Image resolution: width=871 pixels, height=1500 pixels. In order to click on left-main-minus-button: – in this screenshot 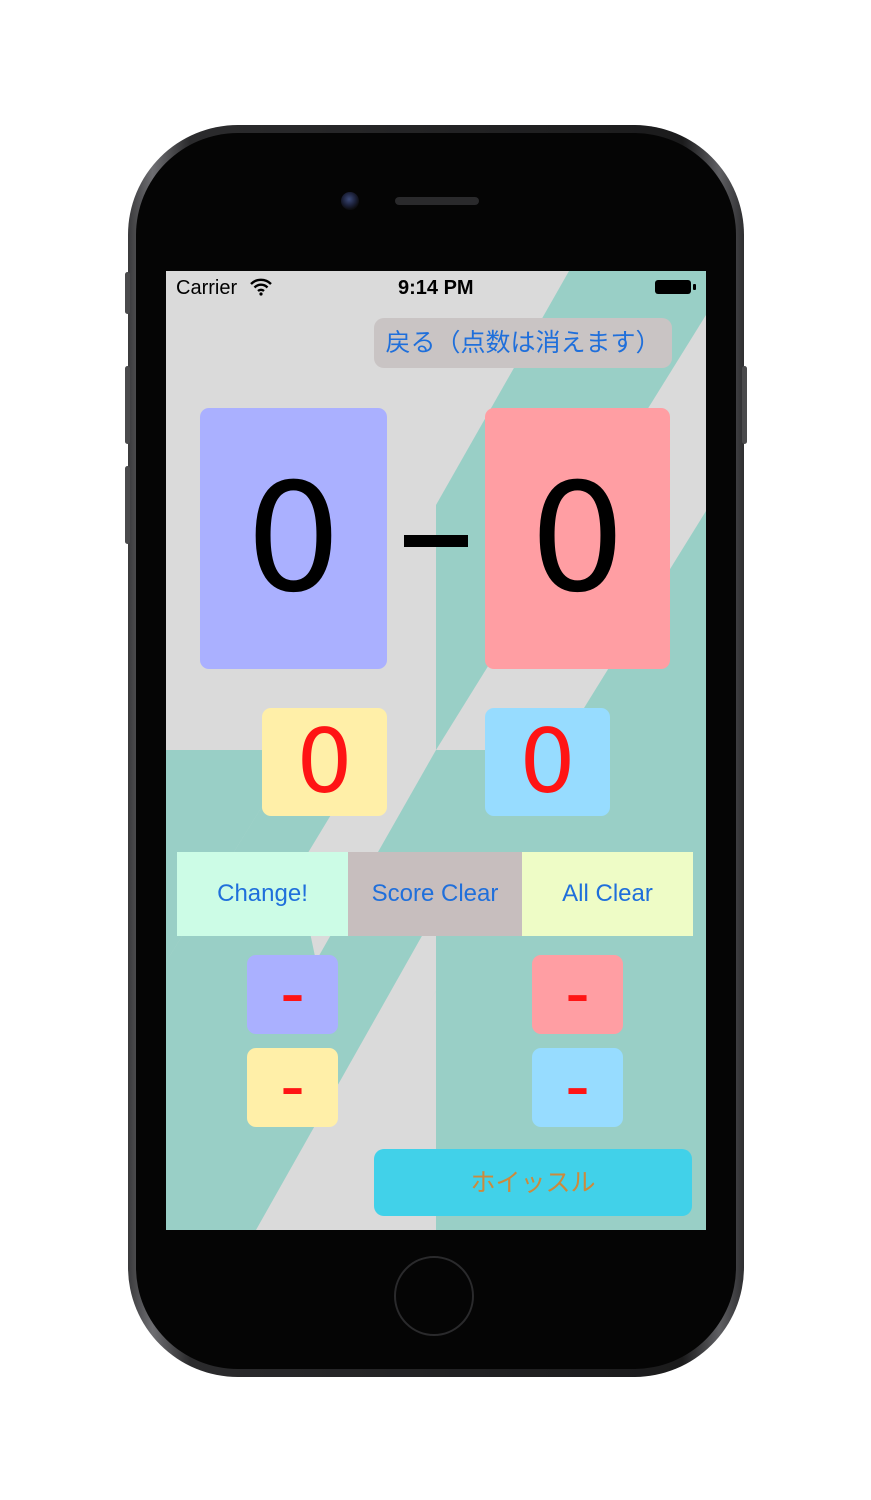, I will do `click(292, 994)`.